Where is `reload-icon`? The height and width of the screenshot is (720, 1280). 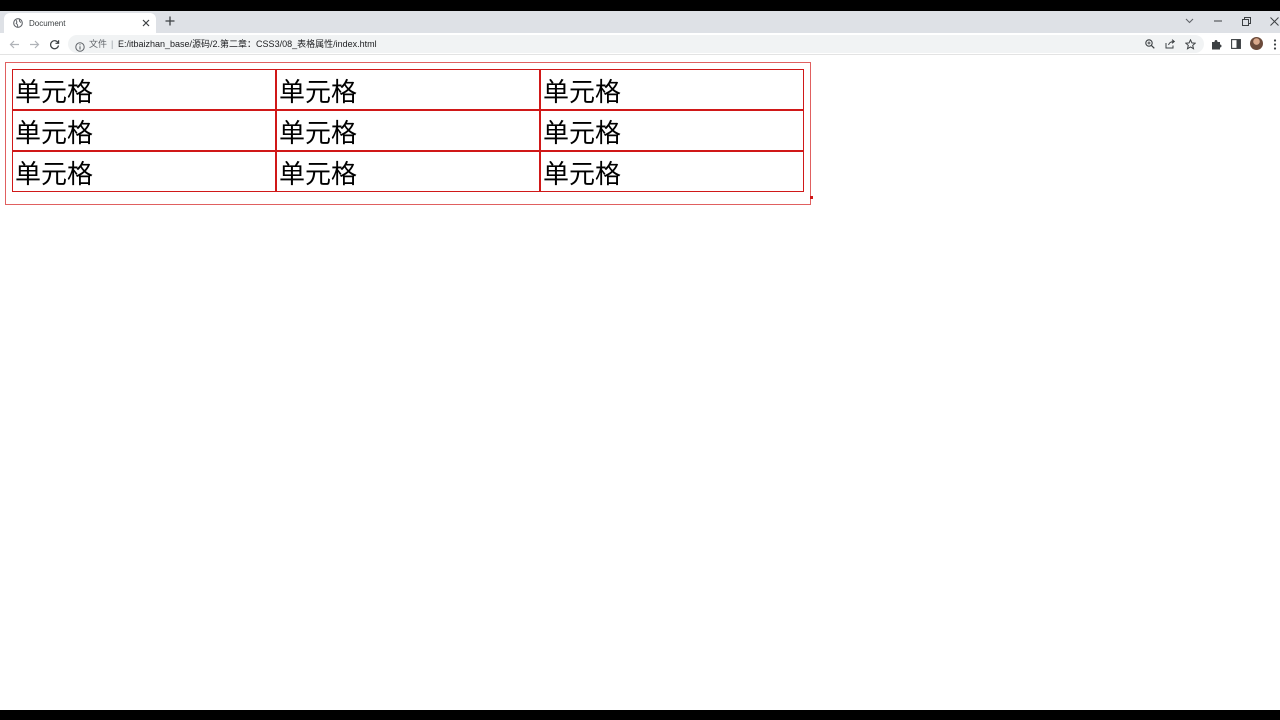
reload-icon is located at coordinates (54, 44).